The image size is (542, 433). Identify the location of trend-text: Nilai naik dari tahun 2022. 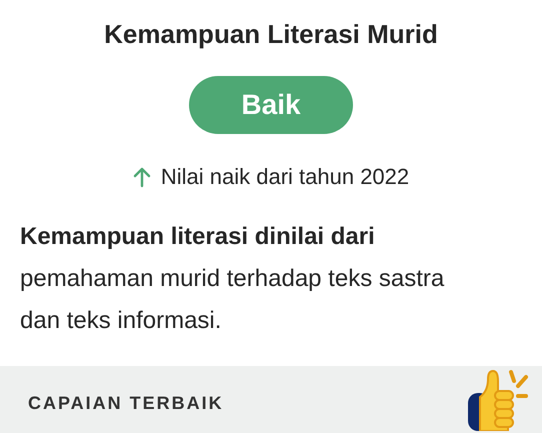
(285, 177).